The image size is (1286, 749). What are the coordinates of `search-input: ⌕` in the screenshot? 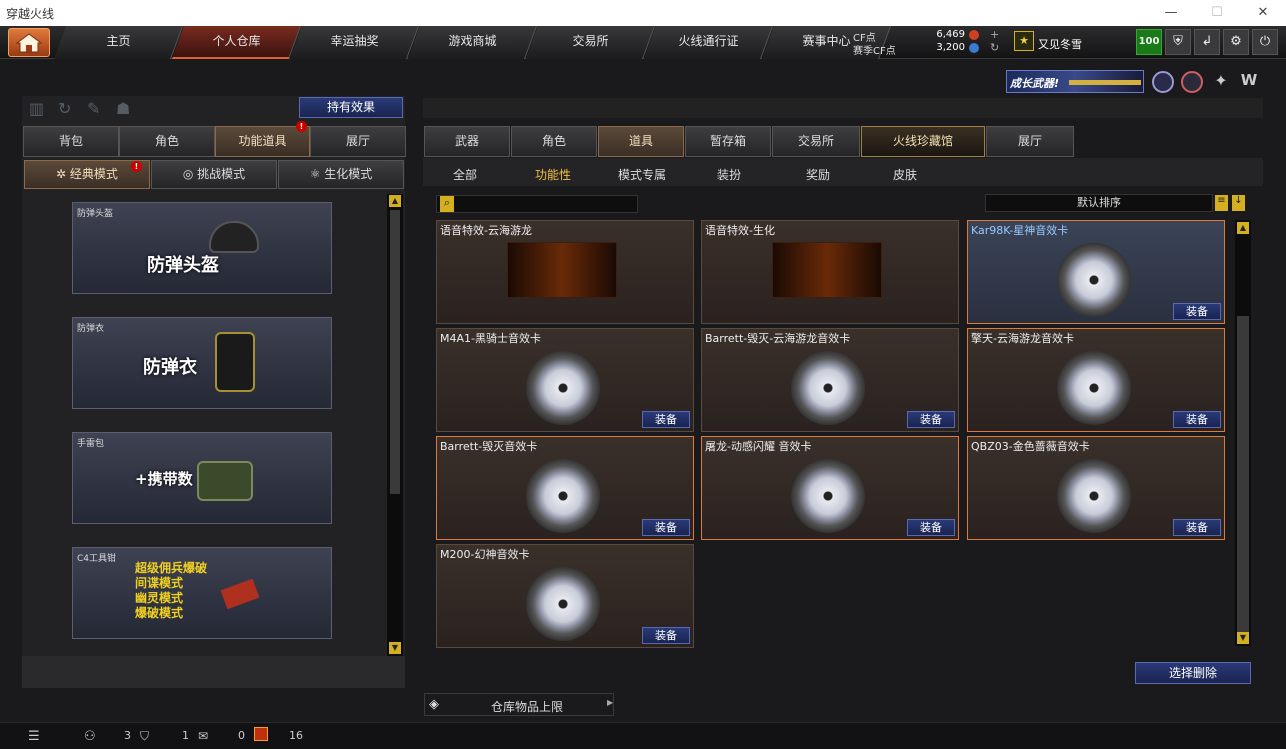 It's located at (537, 204).